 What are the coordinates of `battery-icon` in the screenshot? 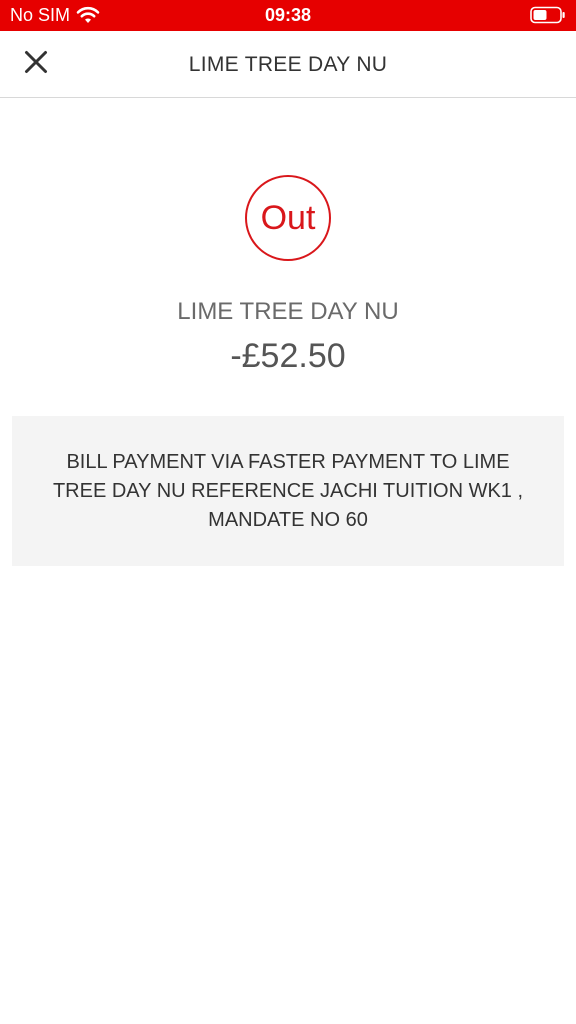 It's located at (548, 15).